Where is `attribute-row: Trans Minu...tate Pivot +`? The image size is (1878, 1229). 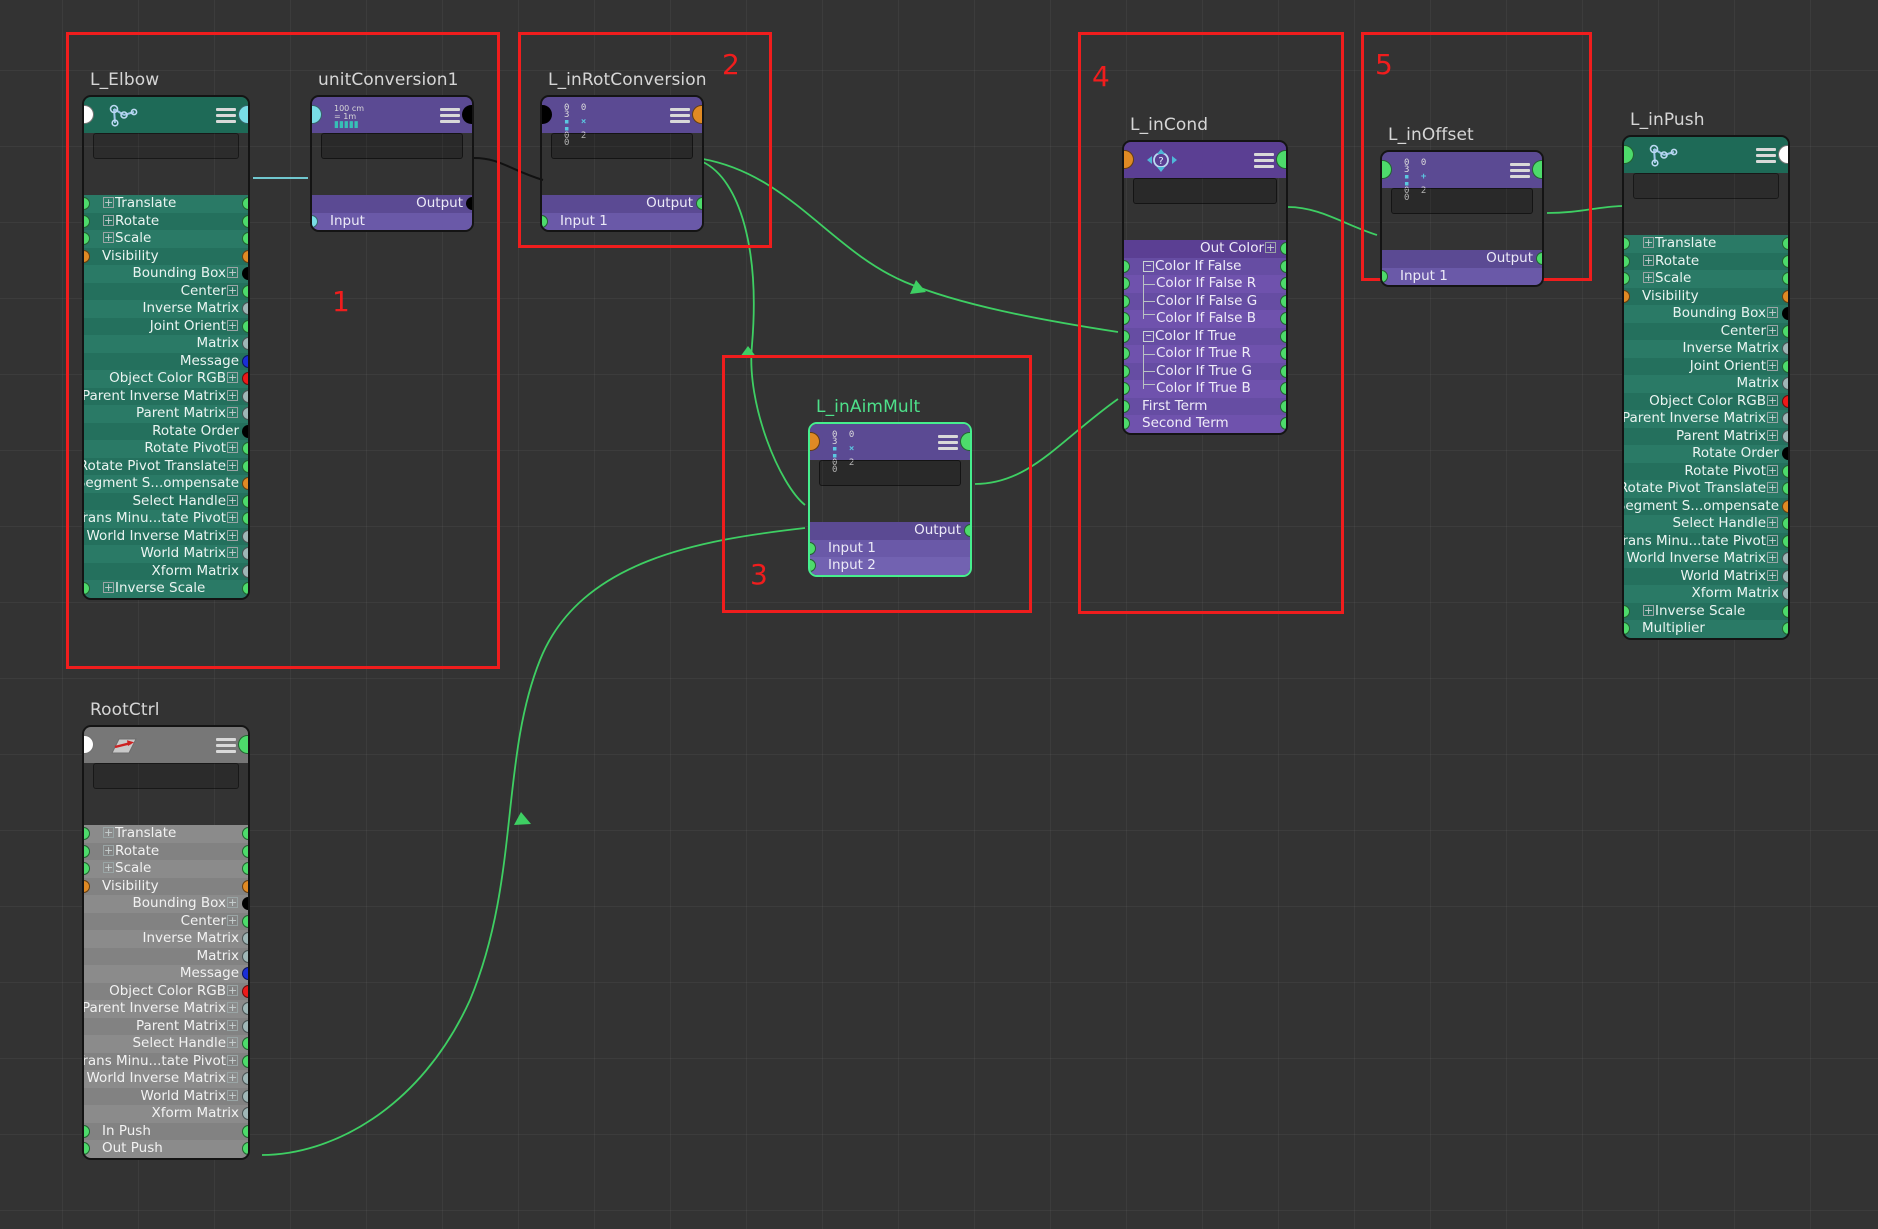
attribute-row: Trans Minu...tate Pivot + is located at coordinates (1706, 541).